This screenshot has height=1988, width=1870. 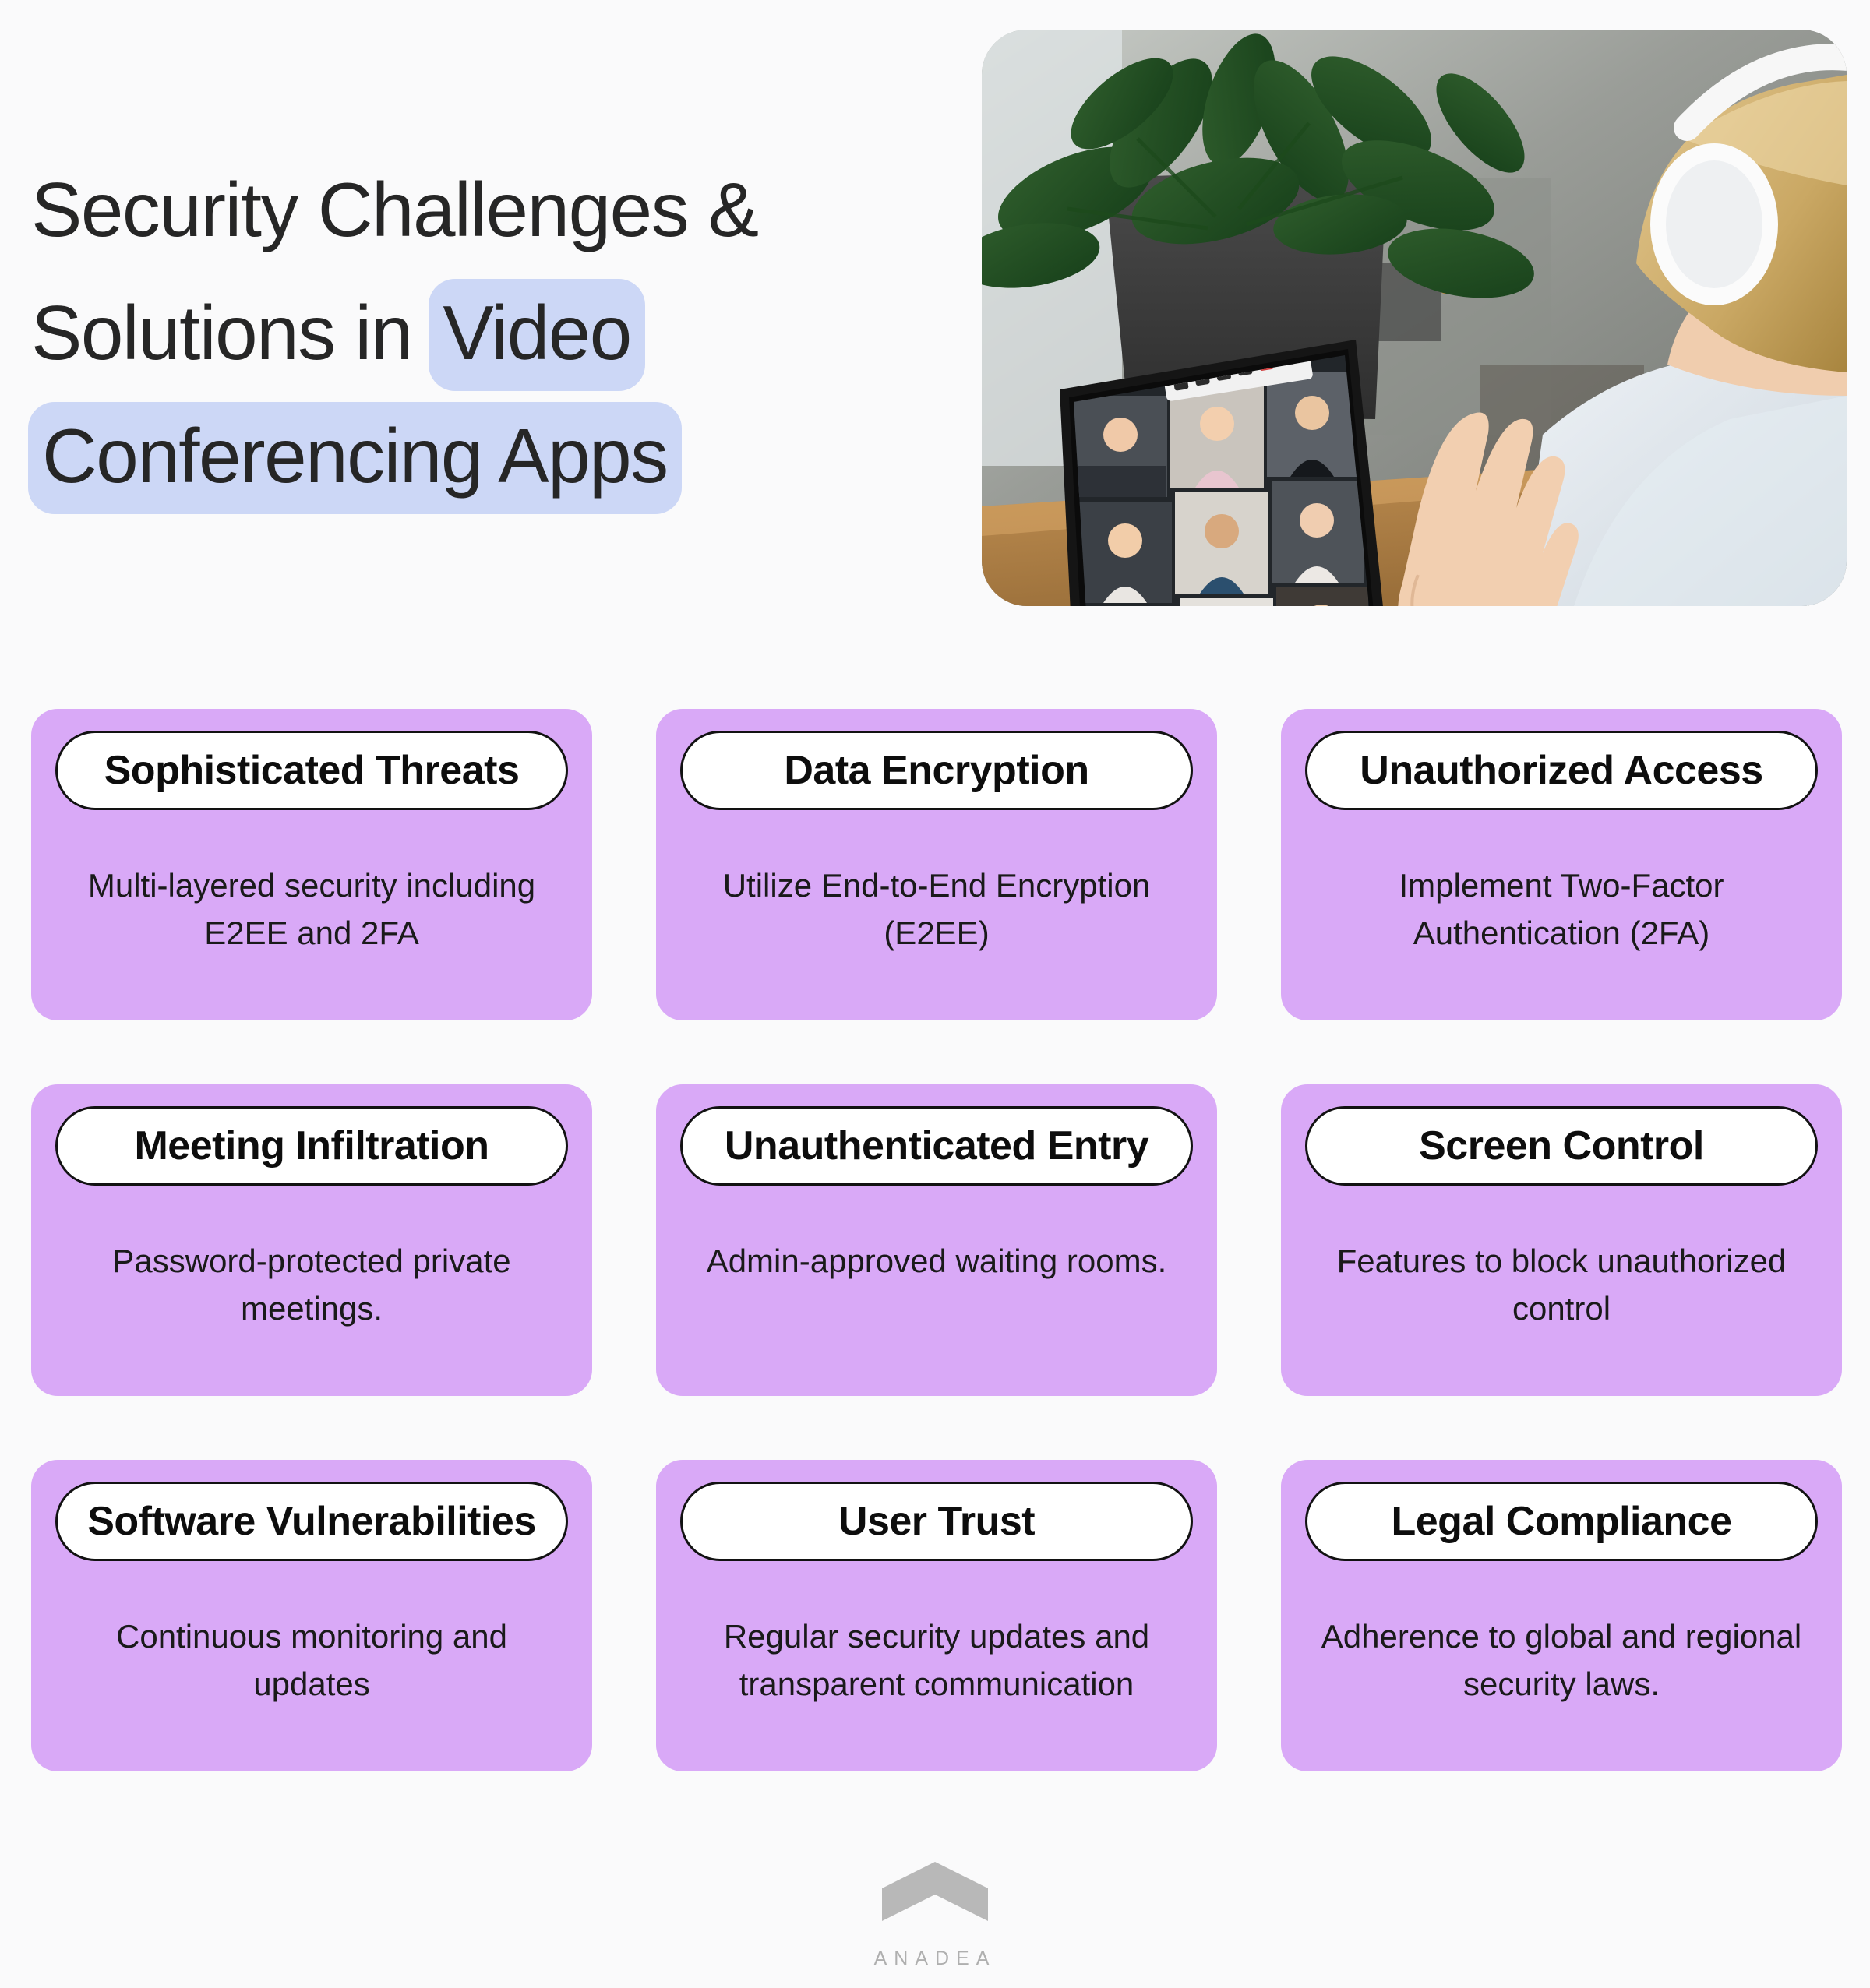 I want to click on card-title-pill: User Trust, so click(x=937, y=1521).